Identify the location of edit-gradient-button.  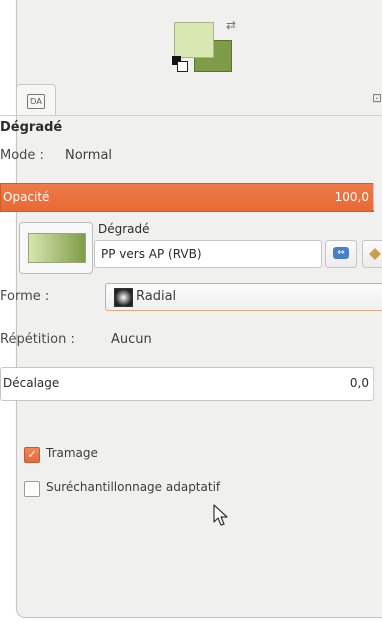
(372, 254).